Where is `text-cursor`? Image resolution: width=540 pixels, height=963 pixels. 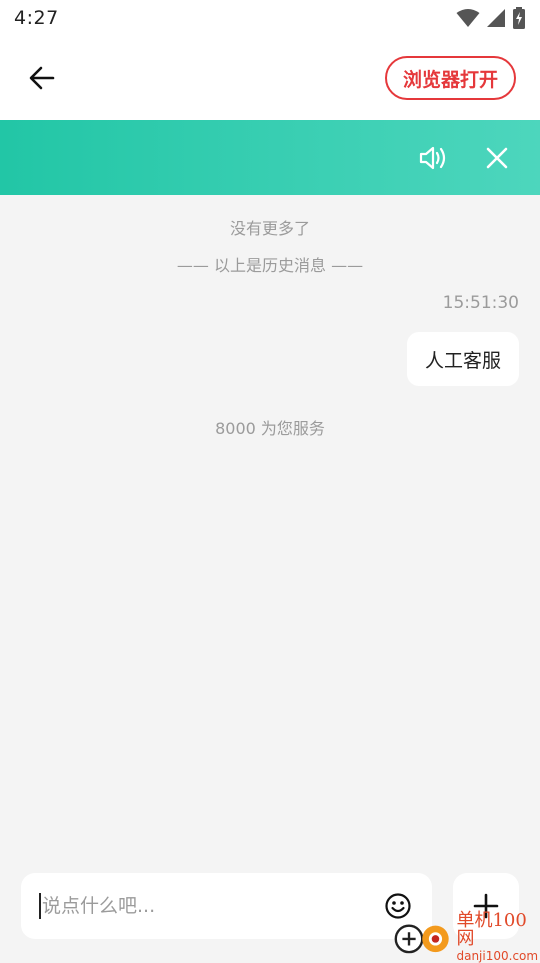
text-cursor is located at coordinates (40, 906).